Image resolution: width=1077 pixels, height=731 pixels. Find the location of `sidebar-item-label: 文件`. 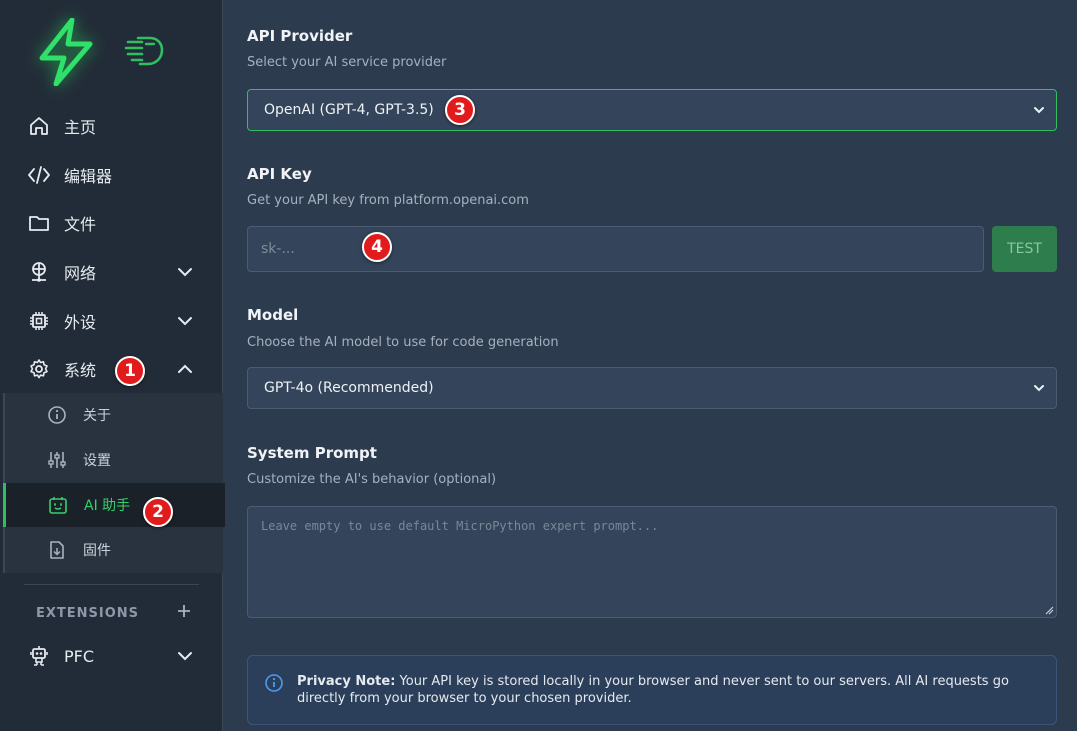

sidebar-item-label: 文件 is located at coordinates (80, 224).